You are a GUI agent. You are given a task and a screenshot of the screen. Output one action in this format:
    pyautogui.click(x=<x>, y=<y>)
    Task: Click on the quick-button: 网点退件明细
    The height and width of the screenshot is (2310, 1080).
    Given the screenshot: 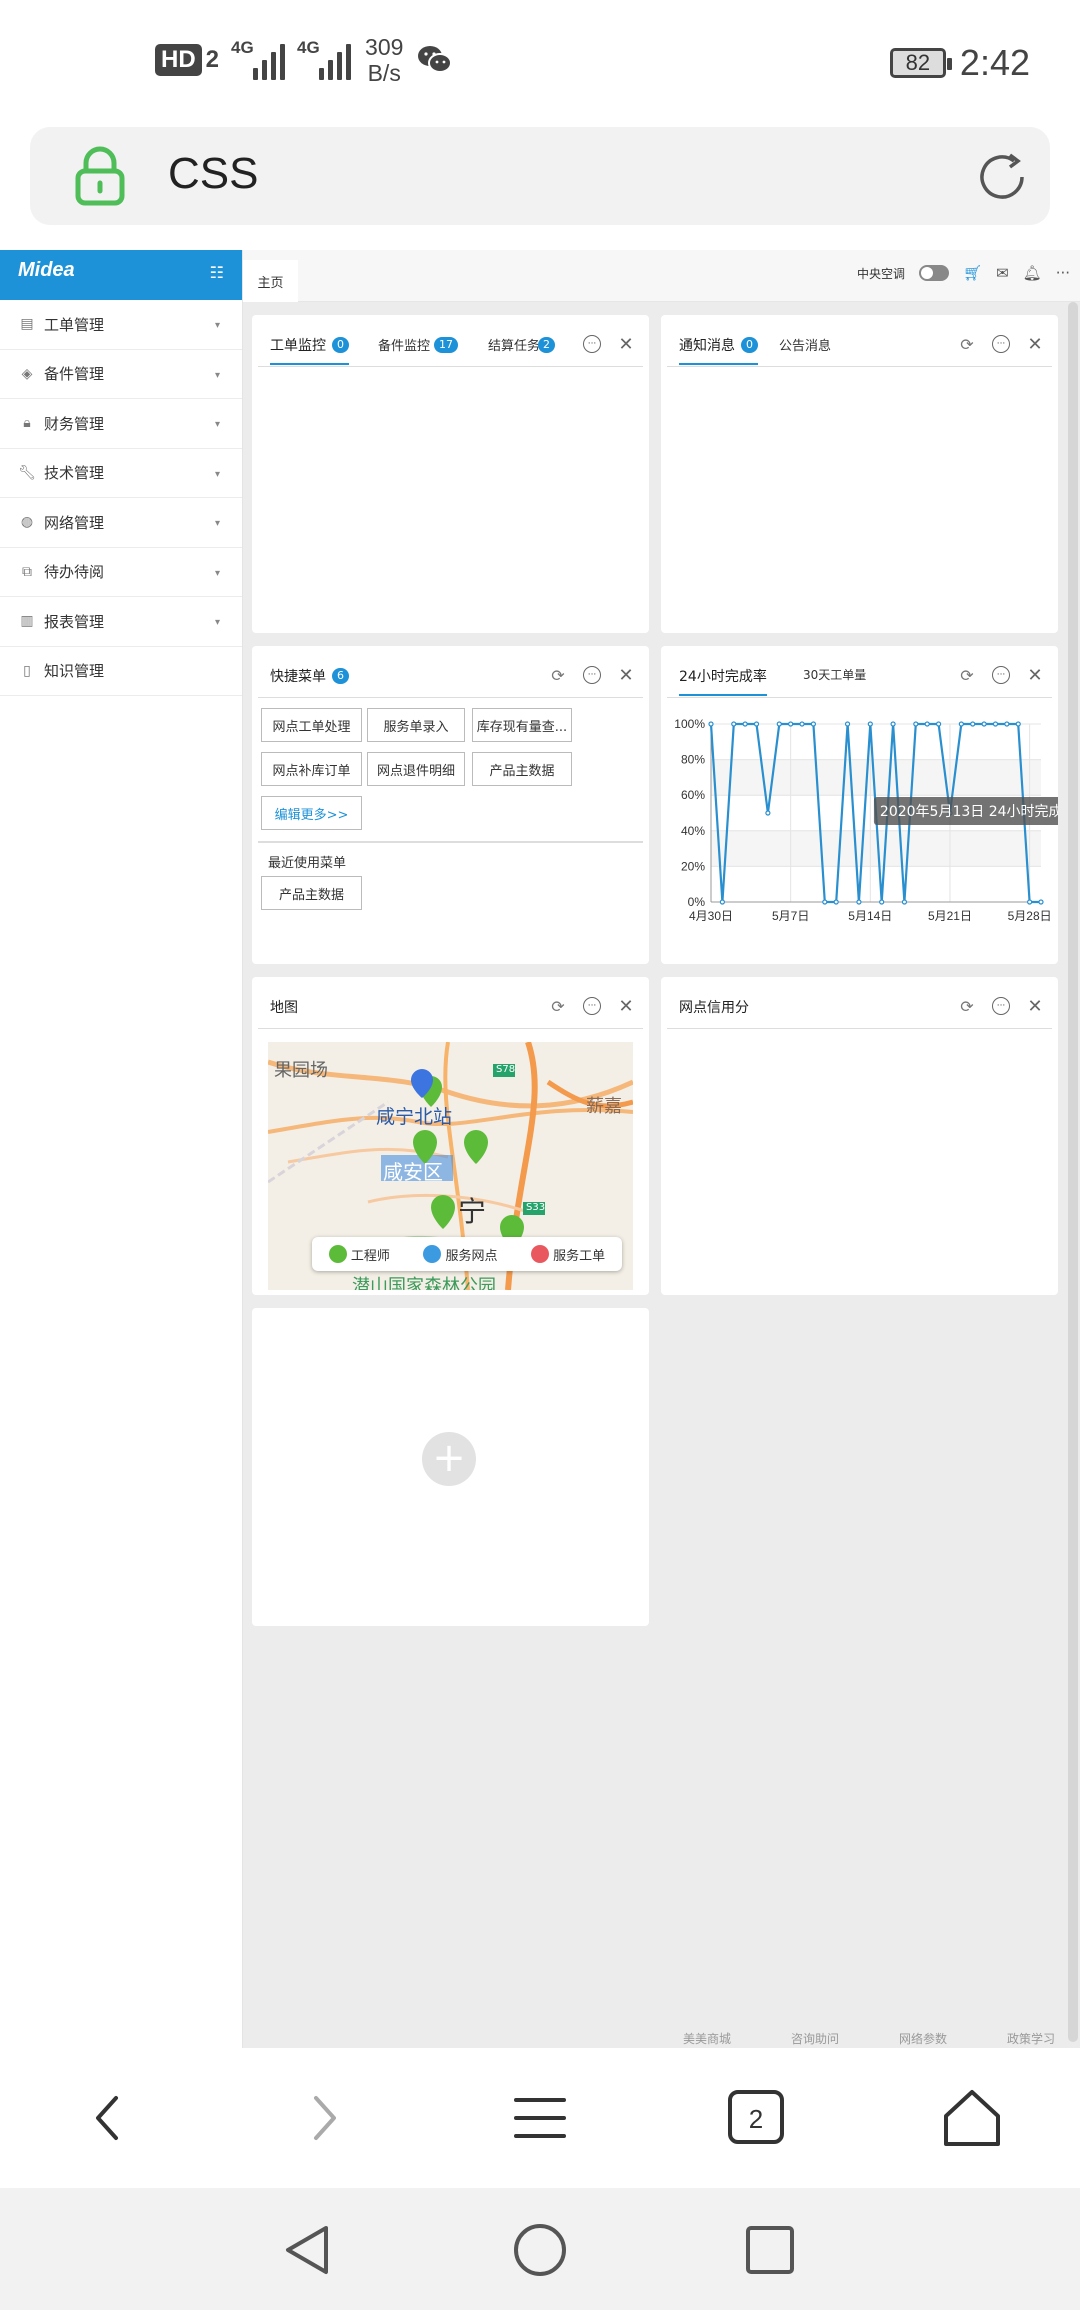 What is the action you would take?
    pyautogui.click(x=416, y=769)
    